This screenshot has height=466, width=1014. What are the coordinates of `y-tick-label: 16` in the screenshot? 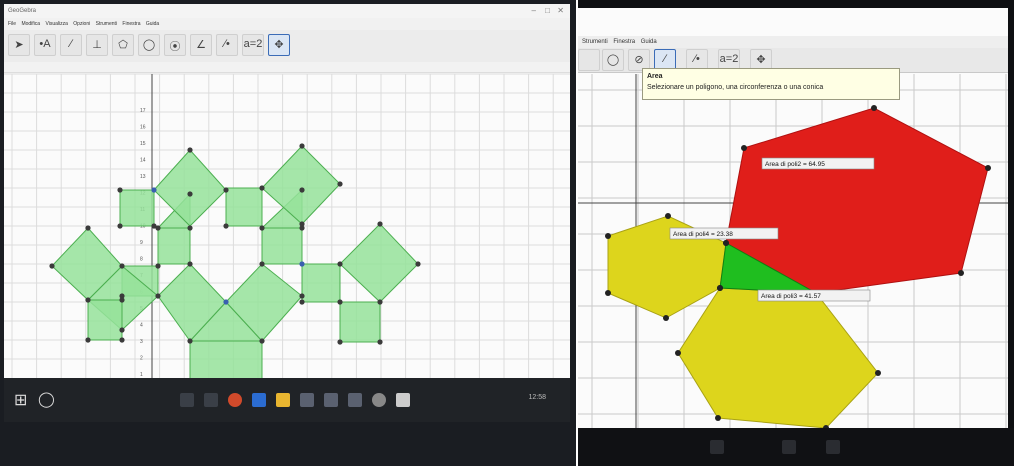 It's located at (143, 128).